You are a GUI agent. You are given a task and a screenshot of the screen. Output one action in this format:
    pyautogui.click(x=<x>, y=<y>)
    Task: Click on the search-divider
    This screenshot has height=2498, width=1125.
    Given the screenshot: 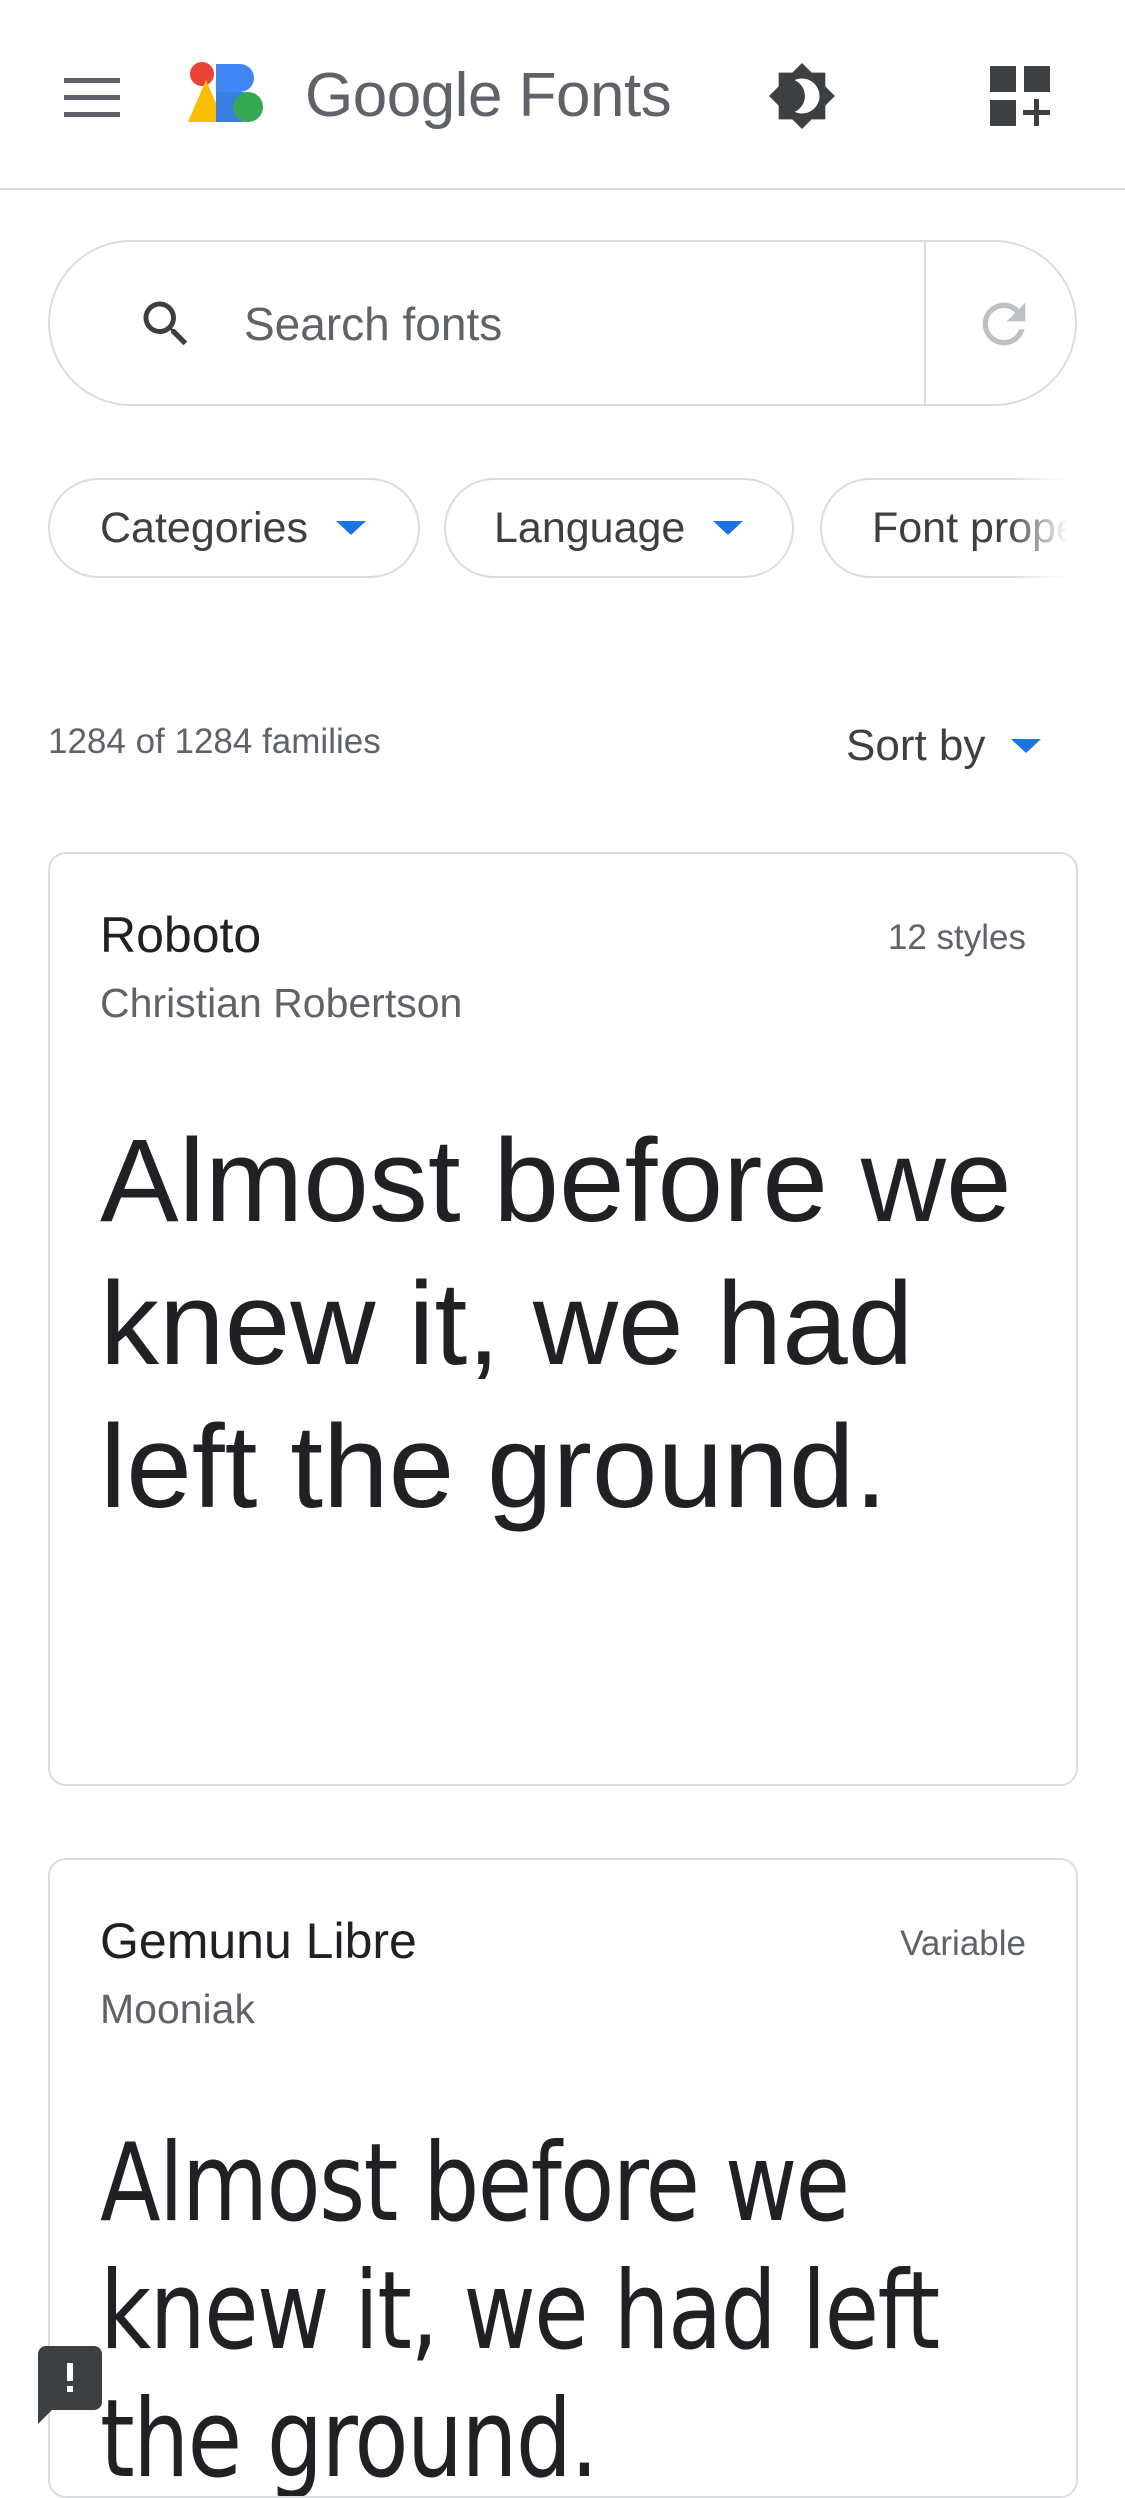 What is the action you would take?
    pyautogui.click(x=925, y=323)
    